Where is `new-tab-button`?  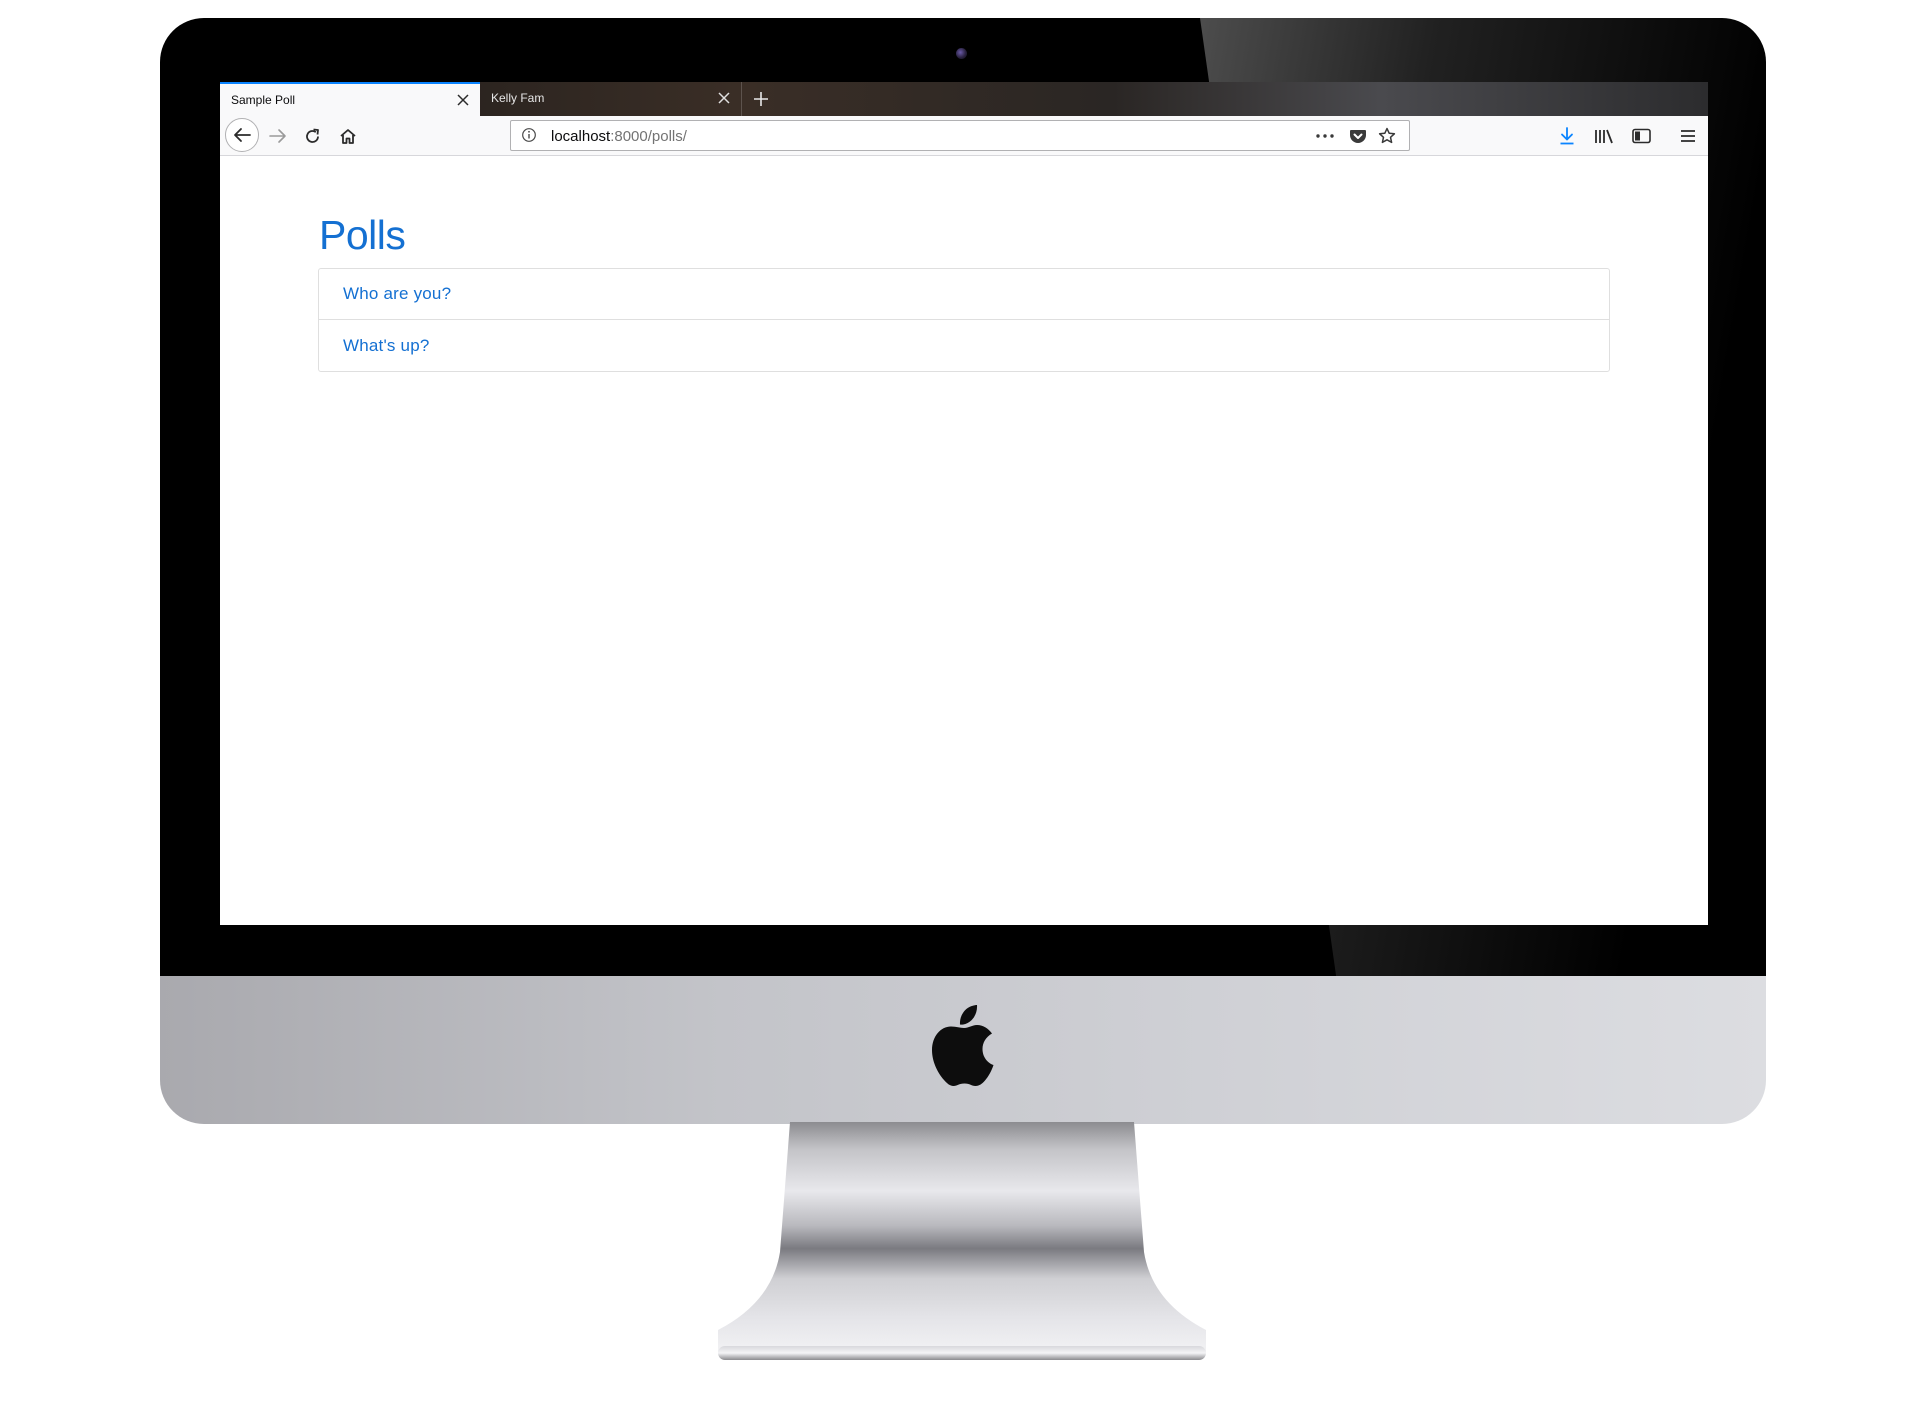 new-tab-button is located at coordinates (761, 99).